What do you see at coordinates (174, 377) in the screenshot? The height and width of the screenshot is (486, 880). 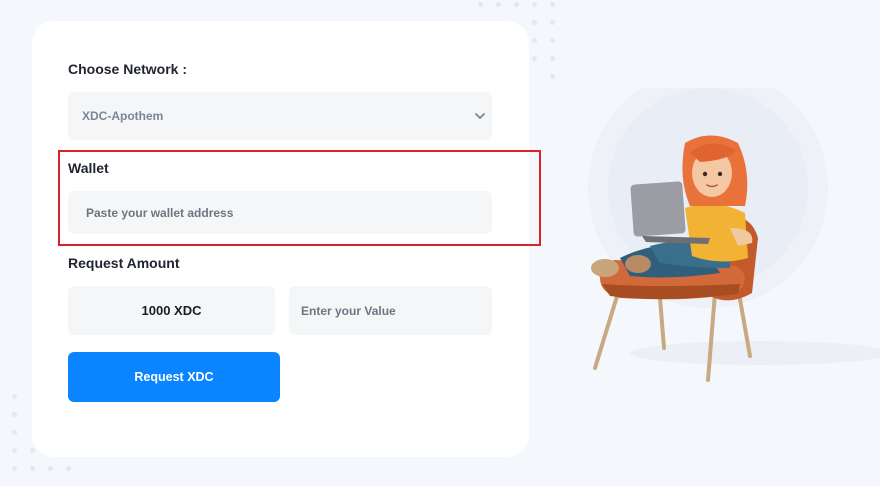 I see `request-xdc-button: Request XDC` at bounding box center [174, 377].